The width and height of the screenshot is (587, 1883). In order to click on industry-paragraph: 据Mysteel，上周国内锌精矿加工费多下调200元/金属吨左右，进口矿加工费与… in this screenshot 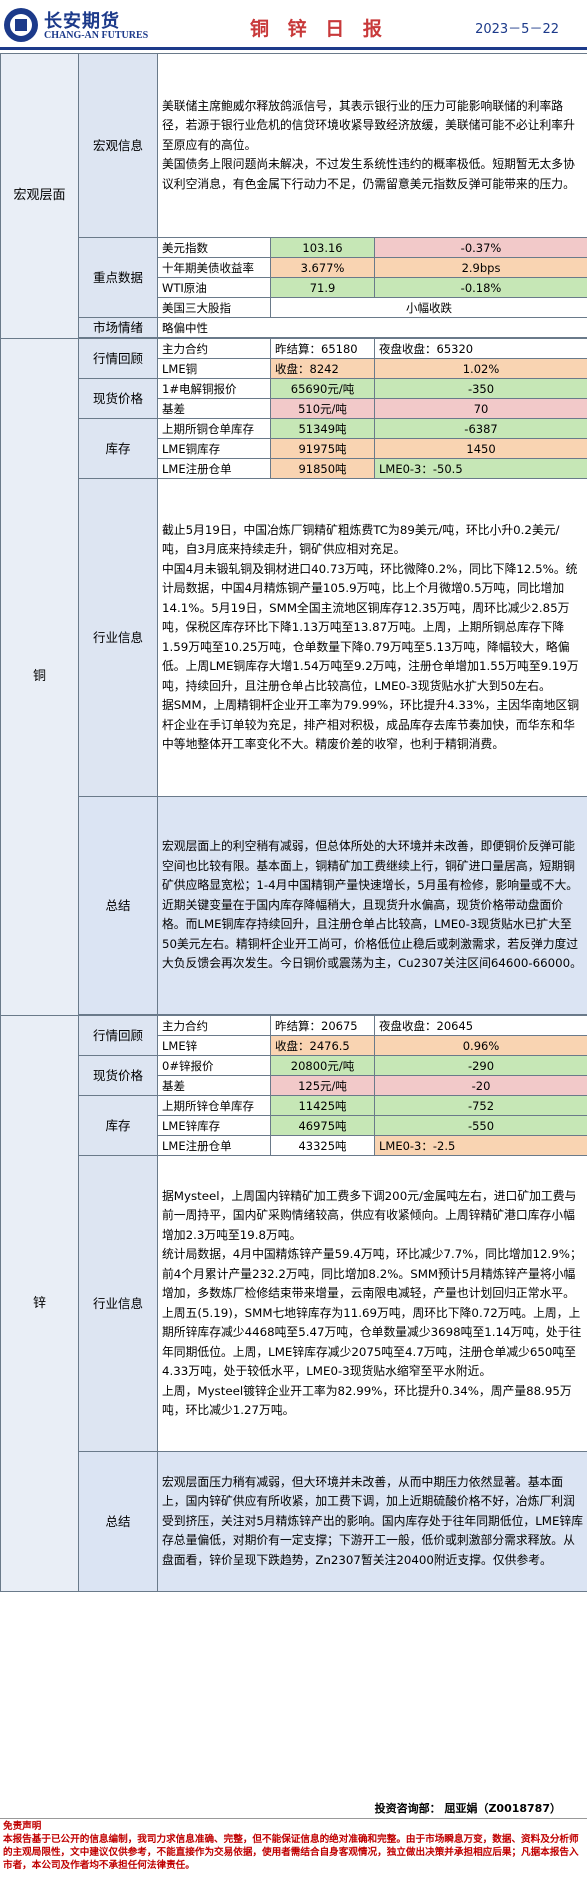, I will do `click(369, 1215)`.